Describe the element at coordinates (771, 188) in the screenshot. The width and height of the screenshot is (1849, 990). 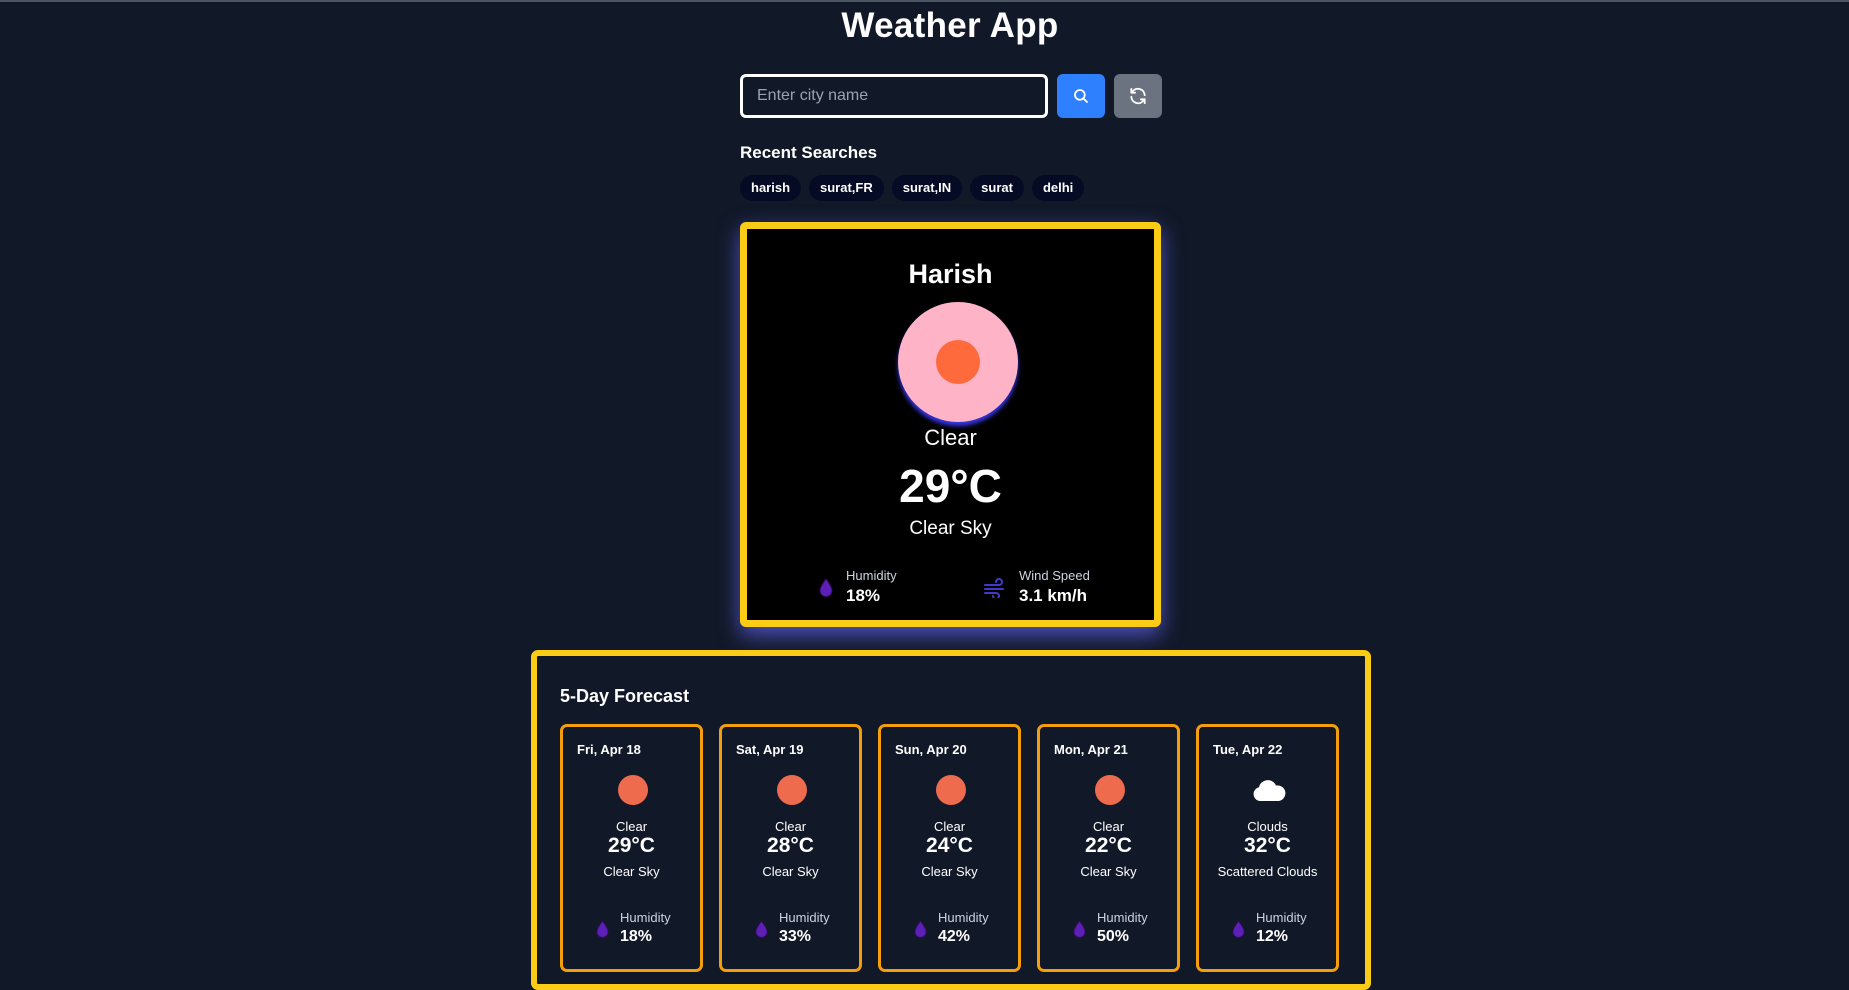
I see `recent-search-chip: harish` at that location.